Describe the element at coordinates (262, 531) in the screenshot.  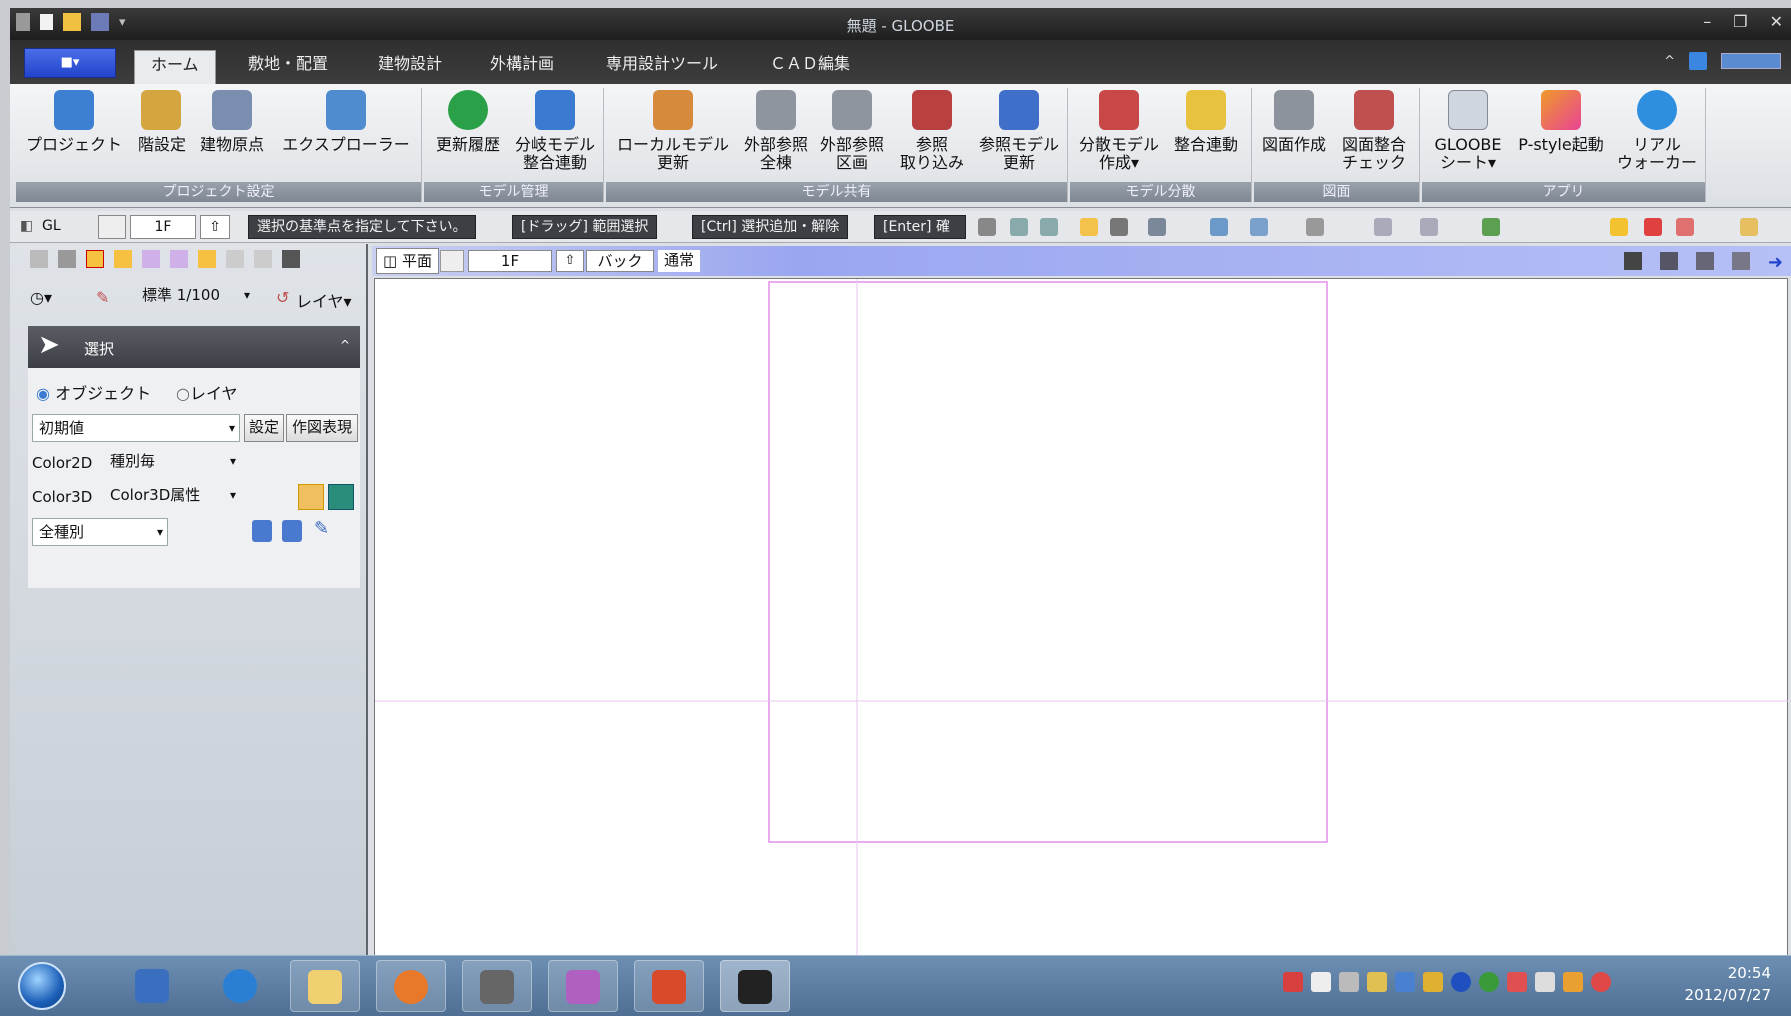
I see `person-add-icon` at that location.